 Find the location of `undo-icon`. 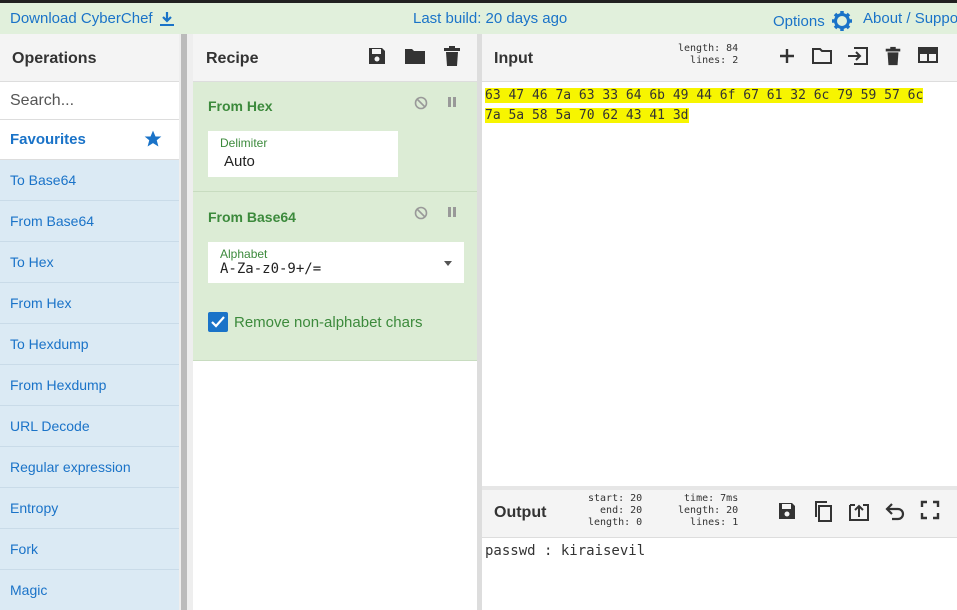

undo-icon is located at coordinates (895, 511).